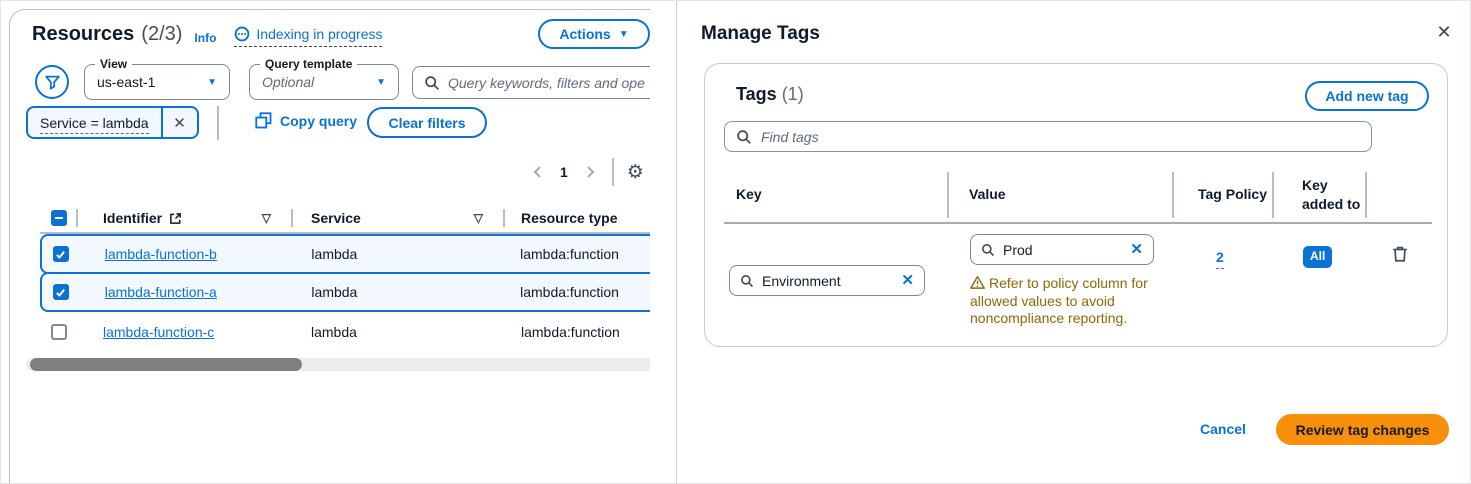 Image resolution: width=1471 pixels, height=484 pixels. I want to click on find-tags-input, so click(1060, 136).